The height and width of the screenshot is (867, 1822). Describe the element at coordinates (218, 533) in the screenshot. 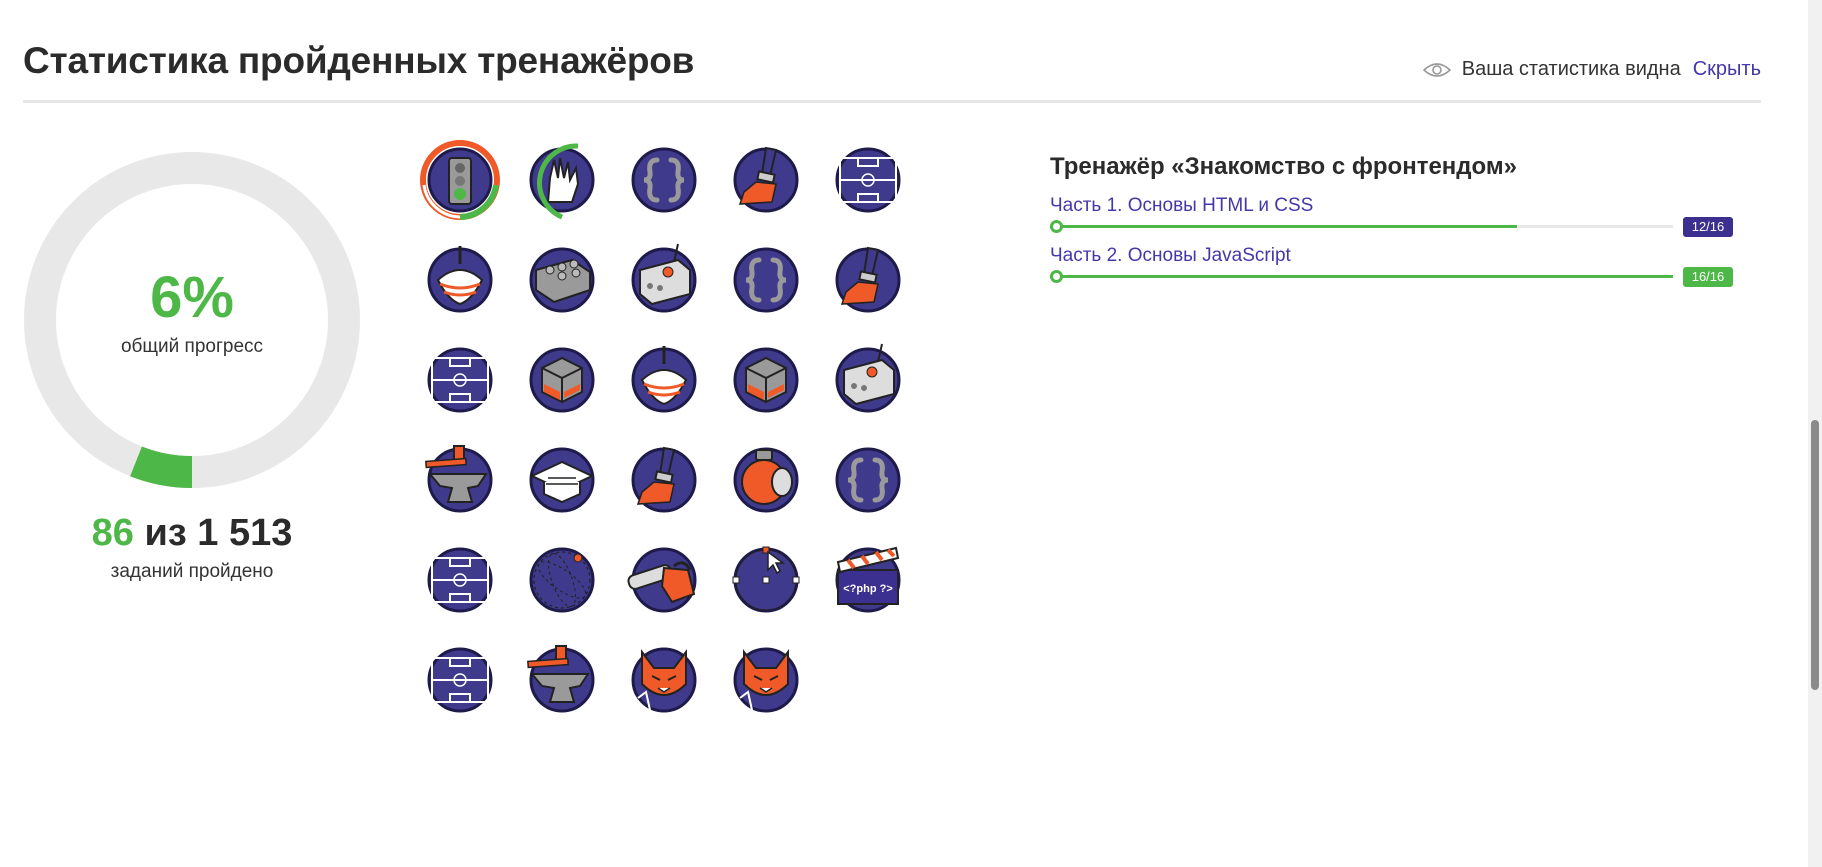

I see `tasks-total: из 1 513` at that location.